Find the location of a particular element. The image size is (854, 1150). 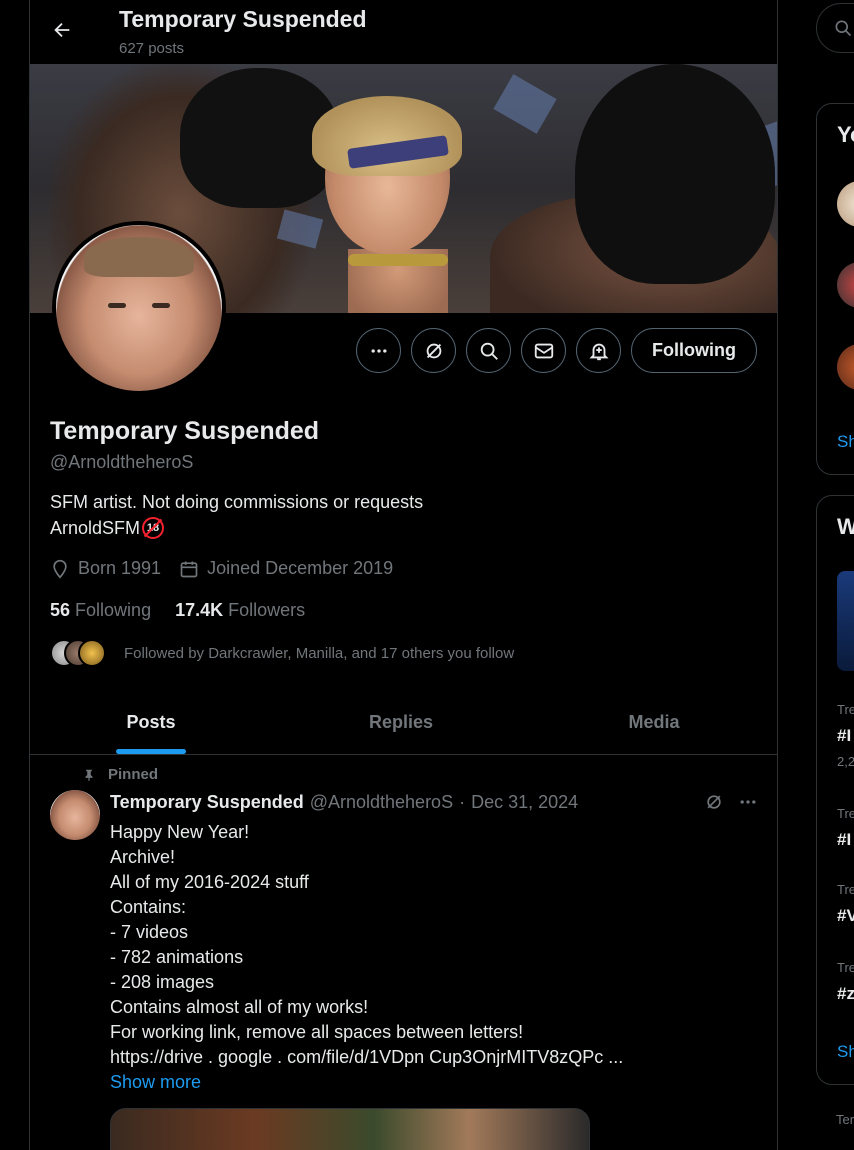

followers-stat: 17.4K Followers is located at coordinates (240, 610).